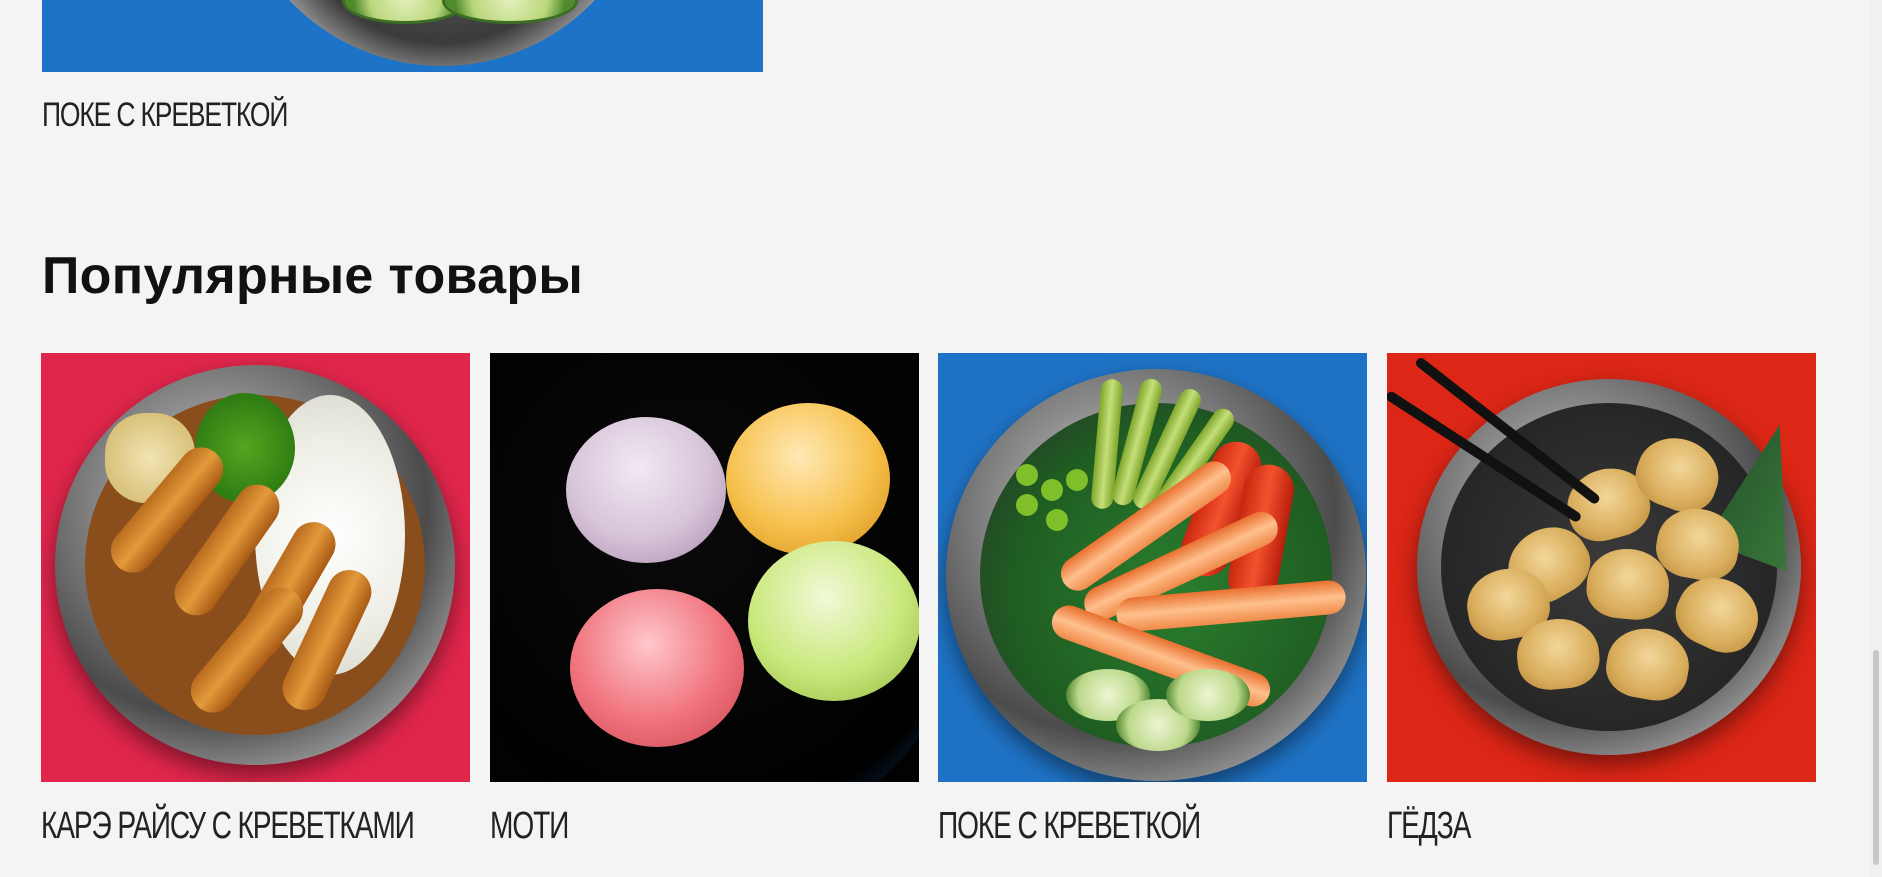  What do you see at coordinates (165, 115) in the screenshot?
I see `product-title-top: ПОКЕ С КРЕВЕТКОЙ` at bounding box center [165, 115].